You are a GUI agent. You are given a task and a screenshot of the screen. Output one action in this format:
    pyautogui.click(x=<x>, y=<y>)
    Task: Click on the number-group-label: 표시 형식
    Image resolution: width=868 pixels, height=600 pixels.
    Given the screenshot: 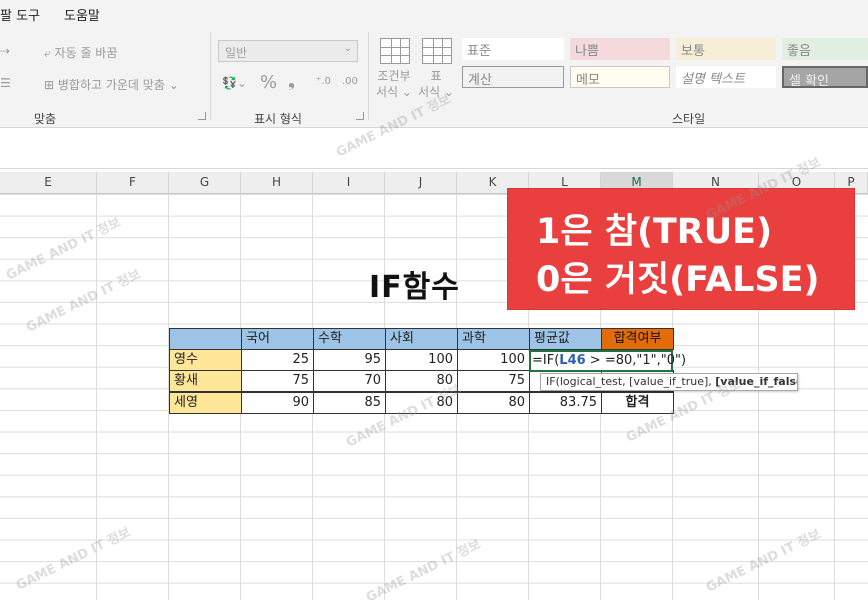 What is the action you would take?
    pyautogui.click(x=278, y=119)
    